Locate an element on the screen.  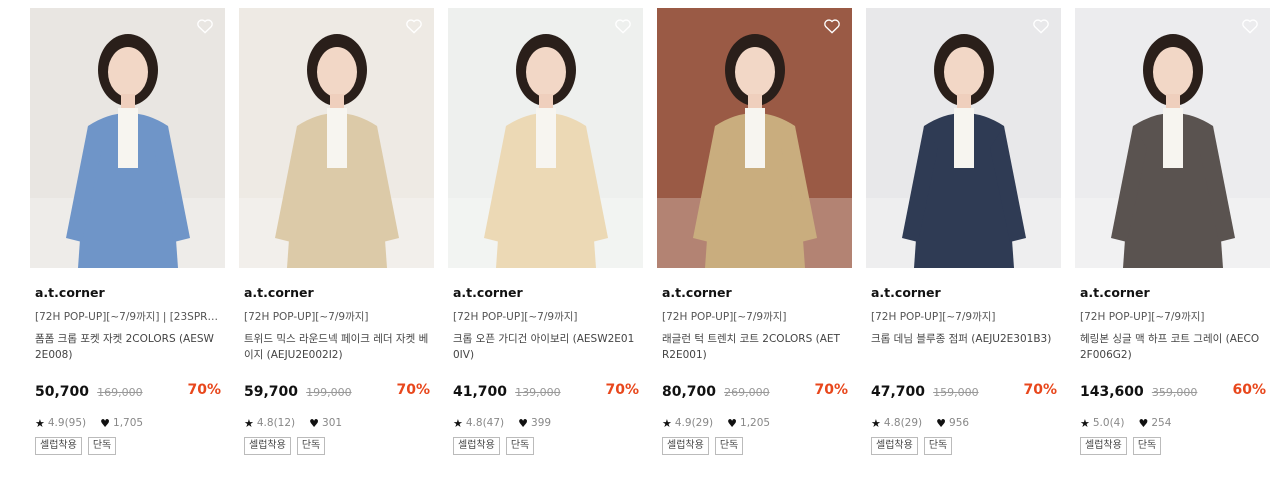
discount-rate: 60% is located at coordinates (1249, 390).